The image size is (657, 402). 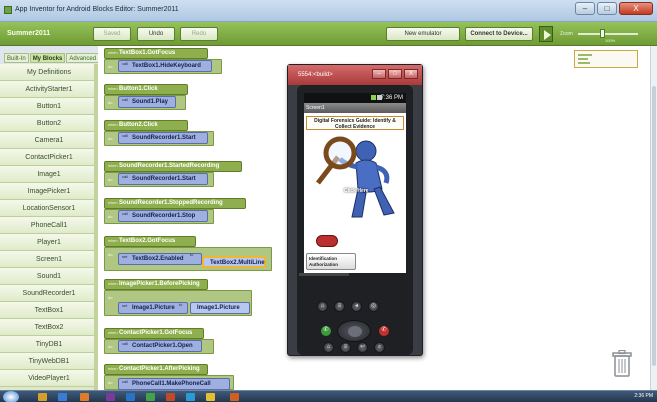 I want to click on getter-block: TextBox2.MultiLine, so click(x=234, y=262).